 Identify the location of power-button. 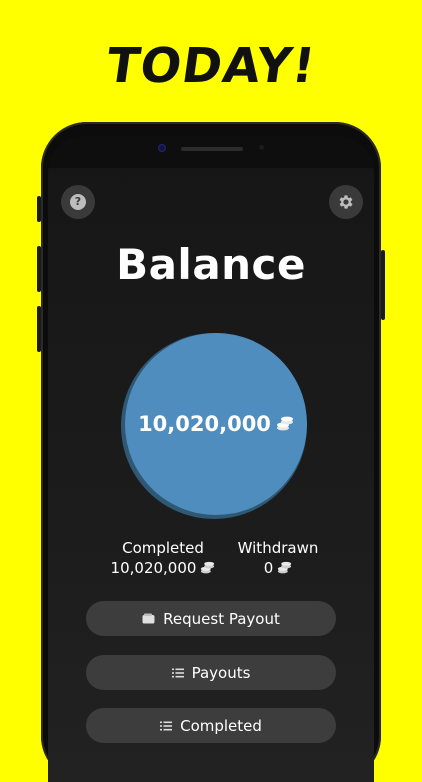
(383, 285).